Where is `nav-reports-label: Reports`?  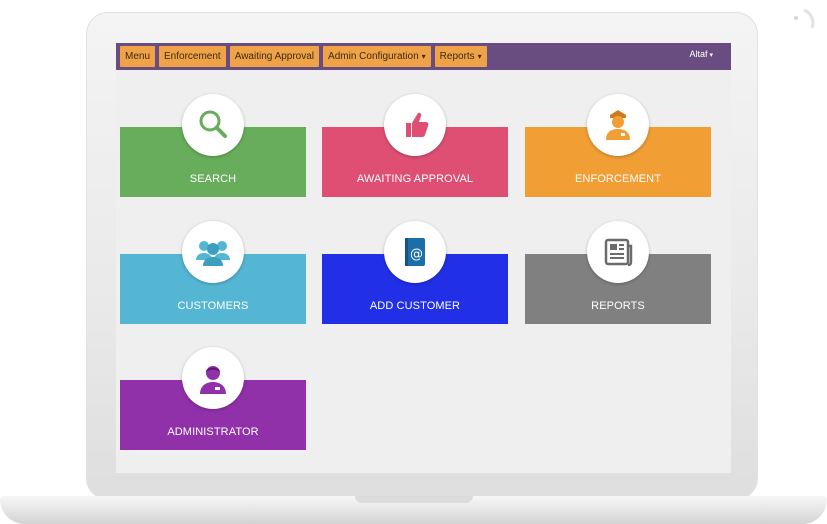 nav-reports-label: Reports is located at coordinates (457, 56).